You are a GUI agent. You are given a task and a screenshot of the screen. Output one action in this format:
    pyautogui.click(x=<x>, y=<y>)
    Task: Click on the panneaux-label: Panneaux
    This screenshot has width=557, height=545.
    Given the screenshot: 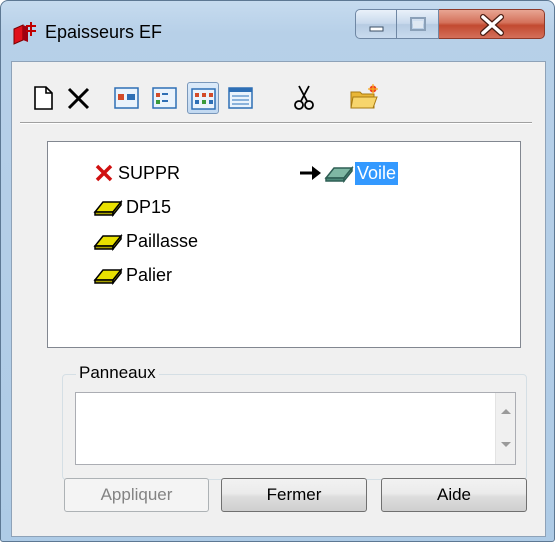 What is the action you would take?
    pyautogui.click(x=117, y=373)
    